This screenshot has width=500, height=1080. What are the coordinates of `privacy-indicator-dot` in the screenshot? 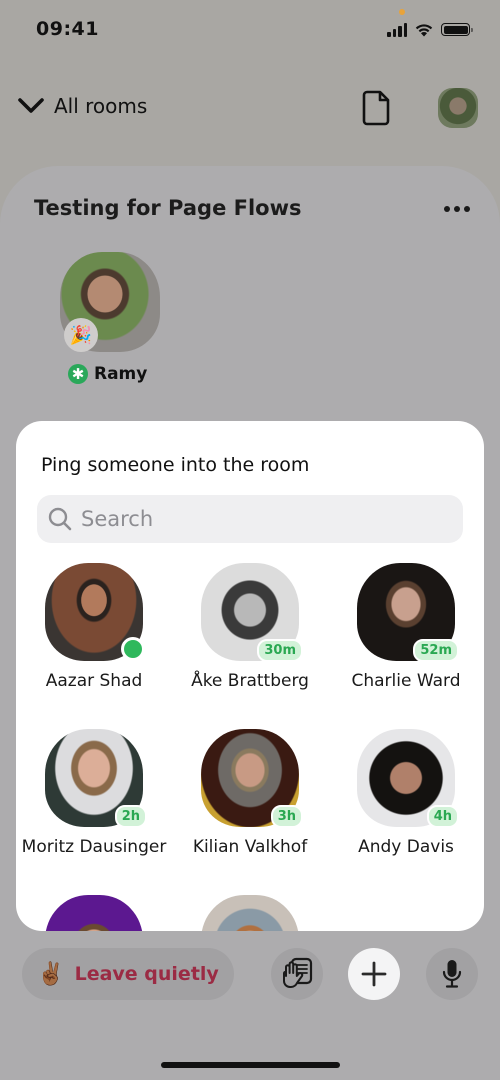 It's located at (402, 12).